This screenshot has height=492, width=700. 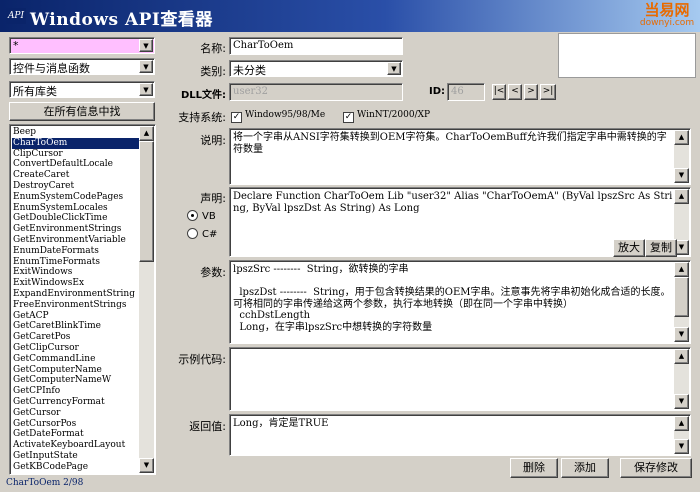 What do you see at coordinates (202, 117) in the screenshot?
I see `os-label: 支持系统:` at bounding box center [202, 117].